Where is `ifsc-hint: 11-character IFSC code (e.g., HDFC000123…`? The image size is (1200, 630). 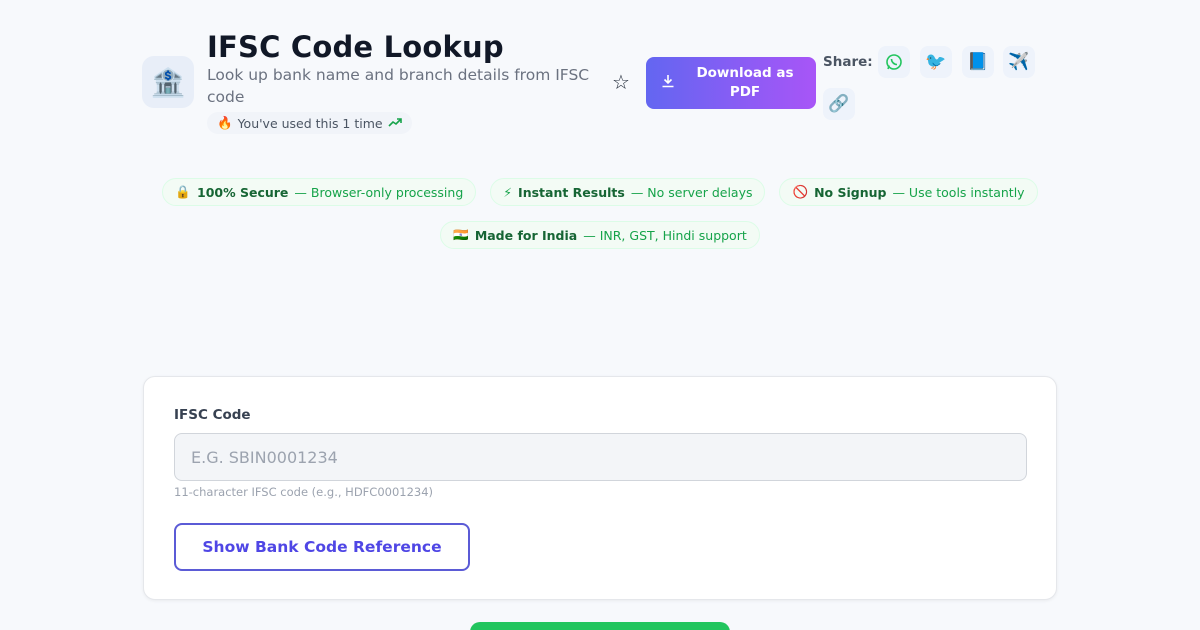
ifsc-hint: 11-character IFSC code (e.g., HDFC000123… is located at coordinates (304, 492).